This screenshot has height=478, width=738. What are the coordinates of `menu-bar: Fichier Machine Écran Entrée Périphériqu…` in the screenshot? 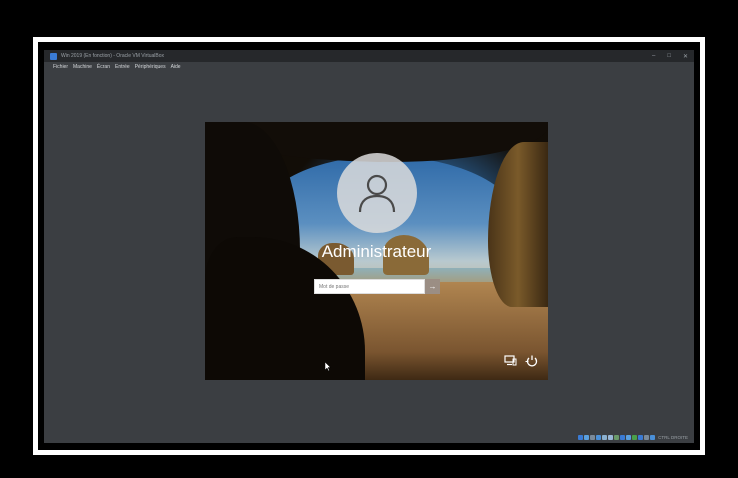 It's located at (369, 67).